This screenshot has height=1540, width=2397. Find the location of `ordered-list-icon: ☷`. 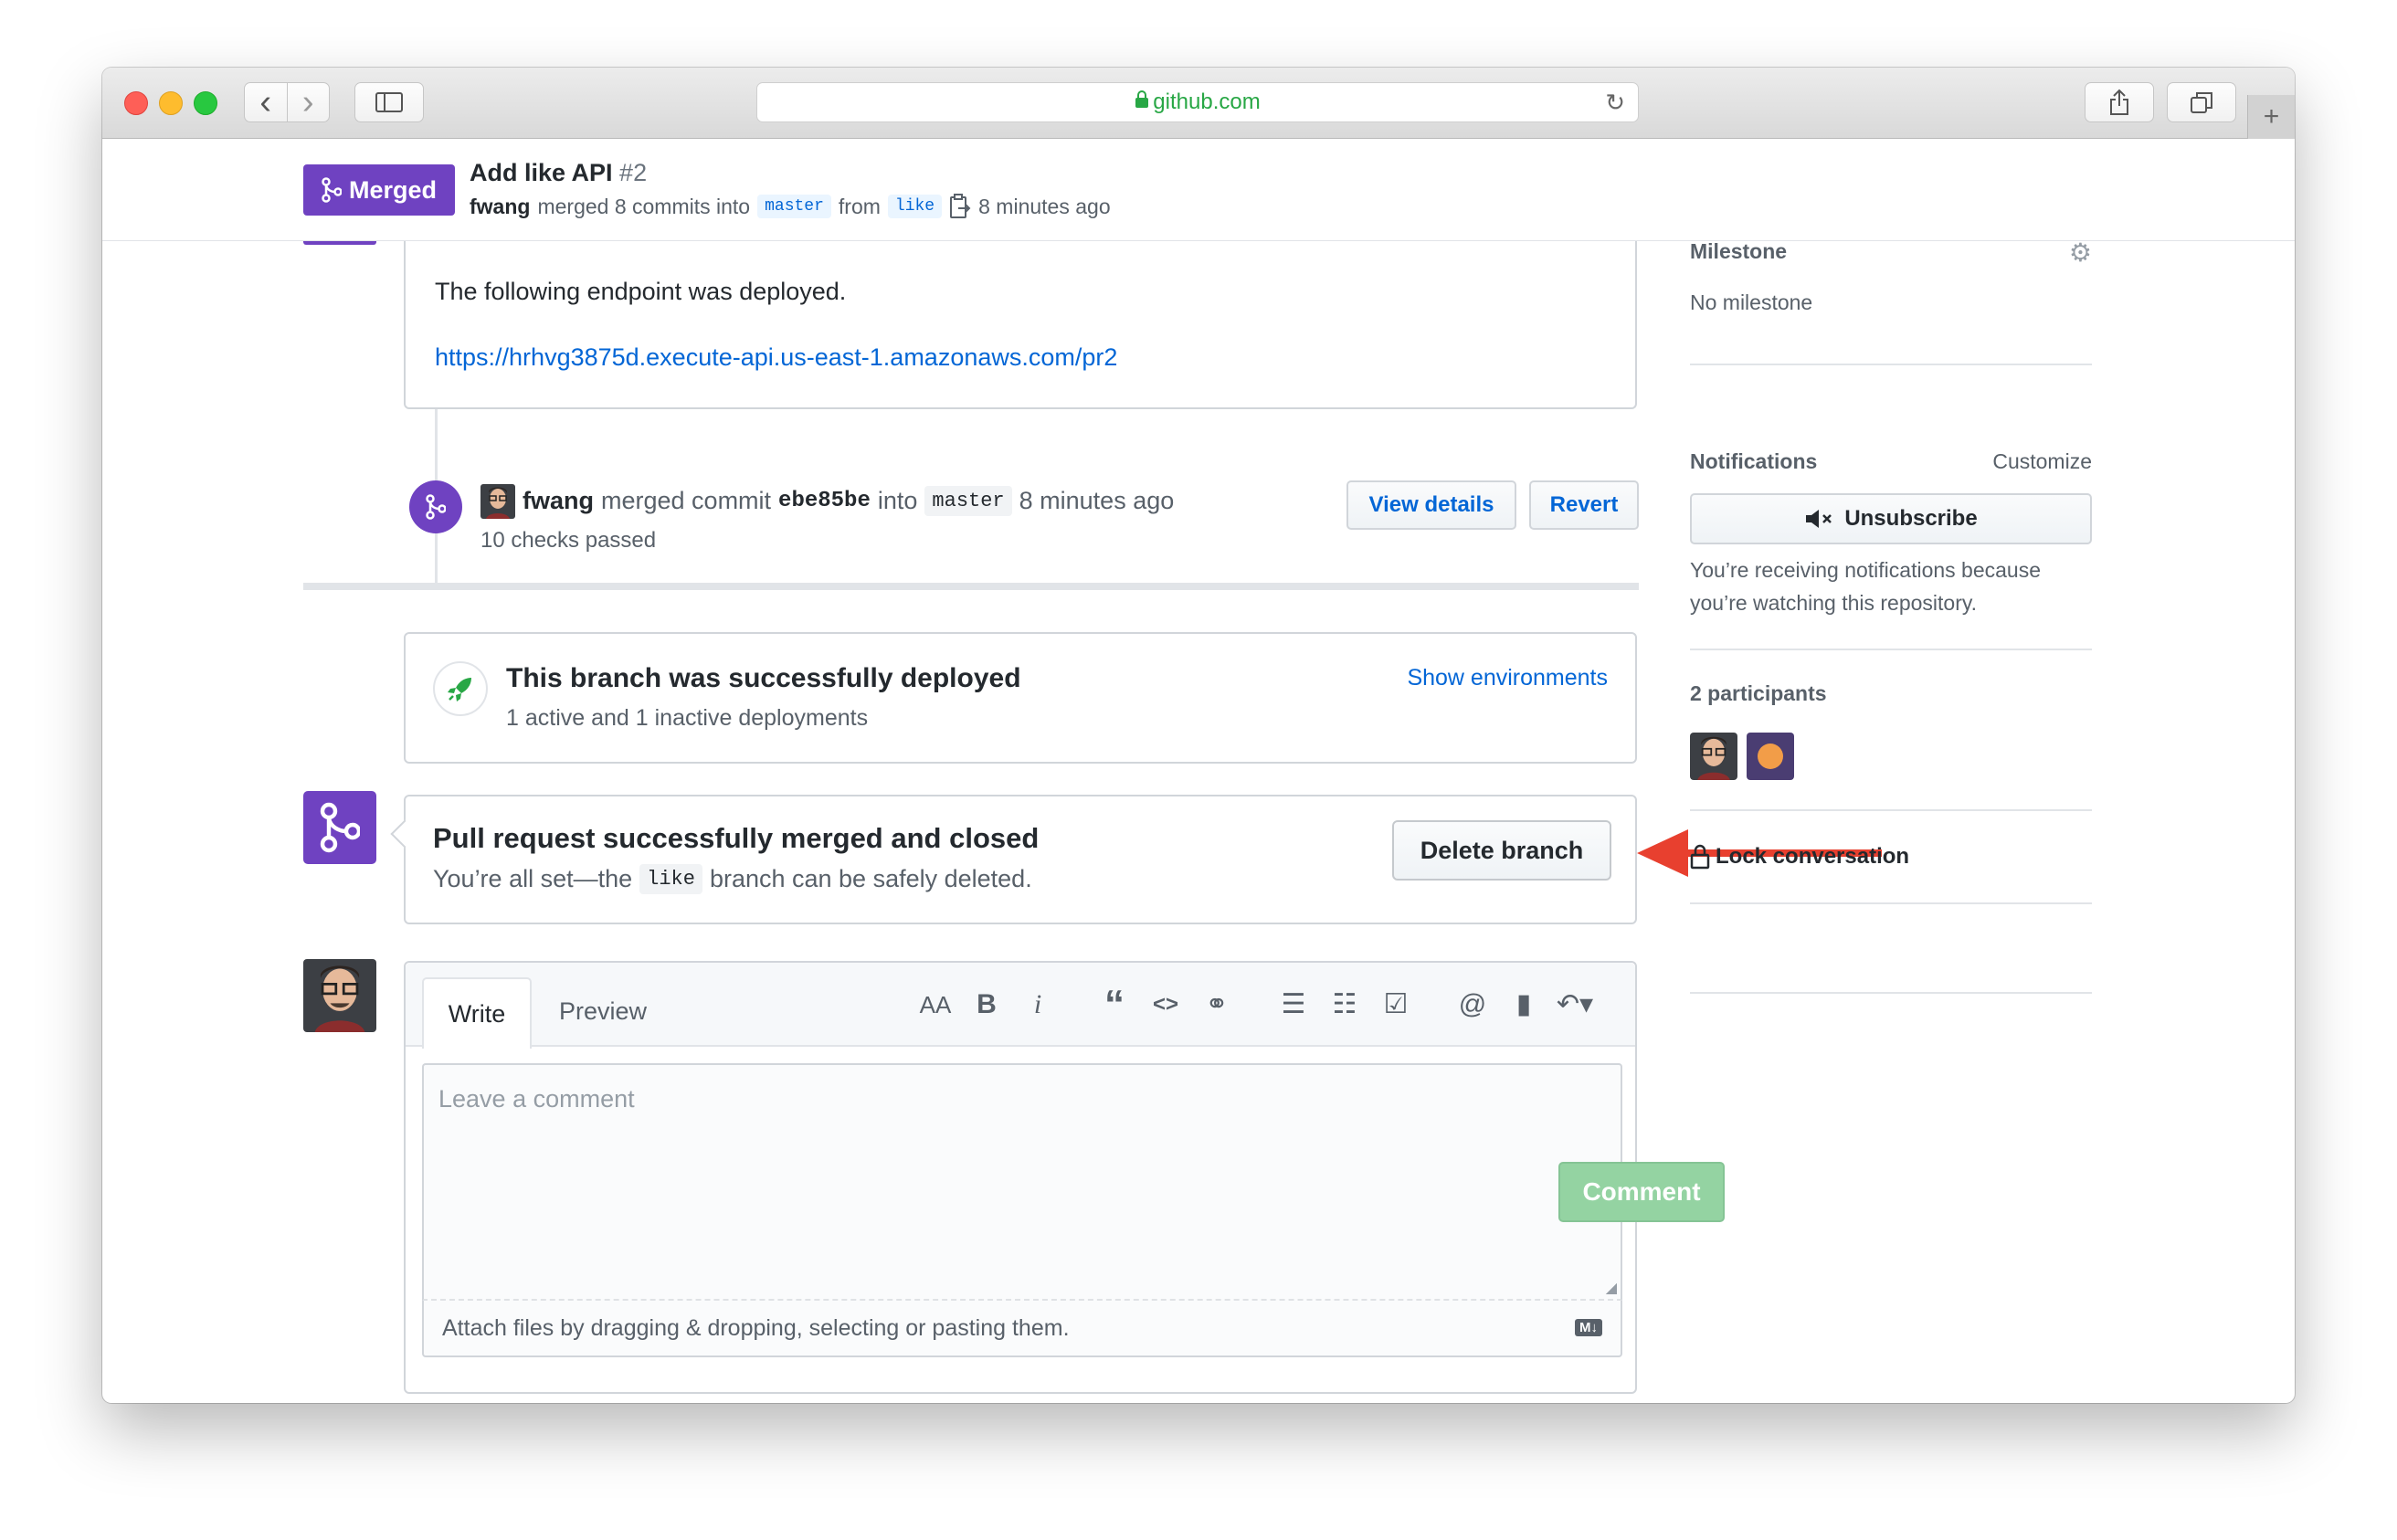

ordered-list-icon: ☷ is located at coordinates (1344, 1005).